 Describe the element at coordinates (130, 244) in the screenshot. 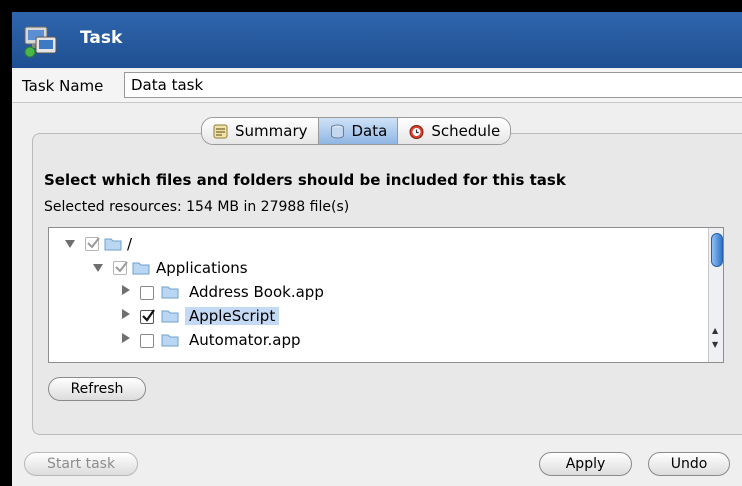

I see `tree-row-label: /` at that location.